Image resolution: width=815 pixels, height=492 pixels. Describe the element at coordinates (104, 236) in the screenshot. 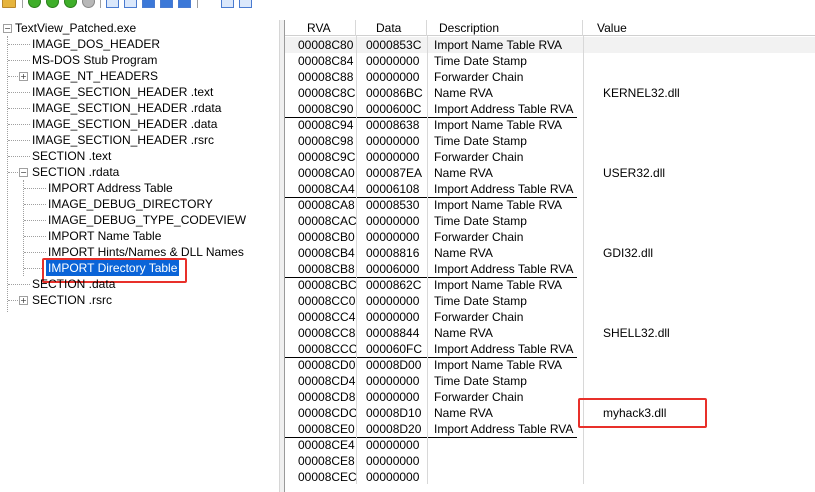

I see `tree-item-import-name-table: IMPORT Name Table` at that location.